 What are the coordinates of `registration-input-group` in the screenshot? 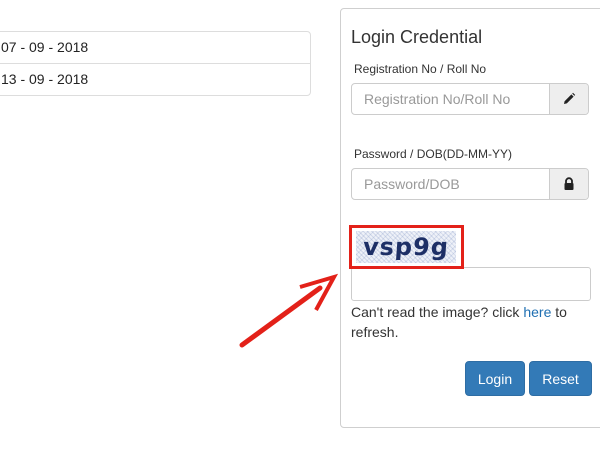 It's located at (470, 99).